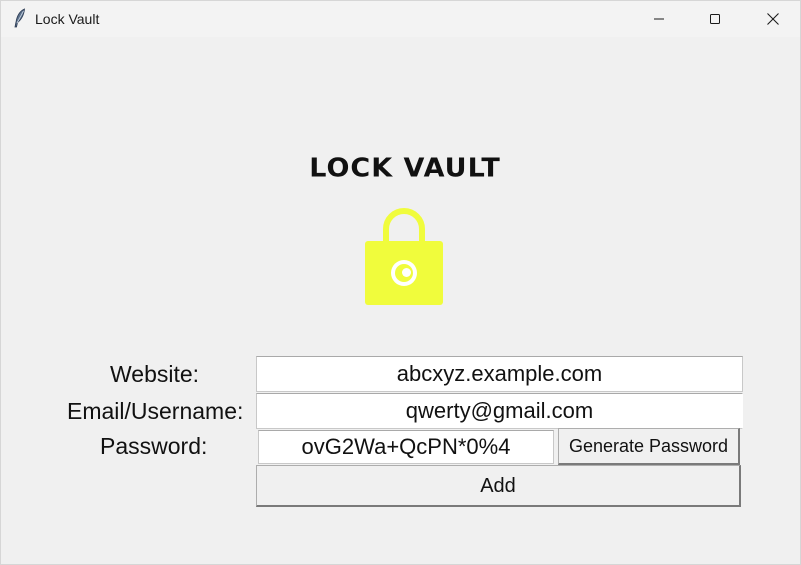  I want to click on website-input, so click(499, 374).